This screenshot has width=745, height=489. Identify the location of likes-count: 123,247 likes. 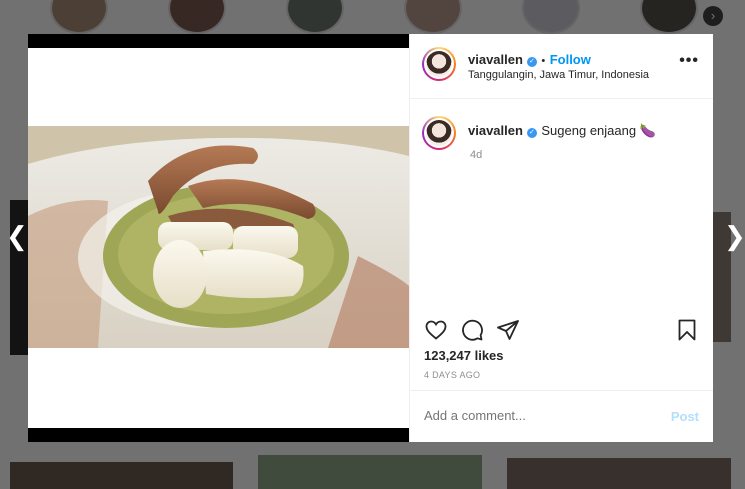
(464, 355).